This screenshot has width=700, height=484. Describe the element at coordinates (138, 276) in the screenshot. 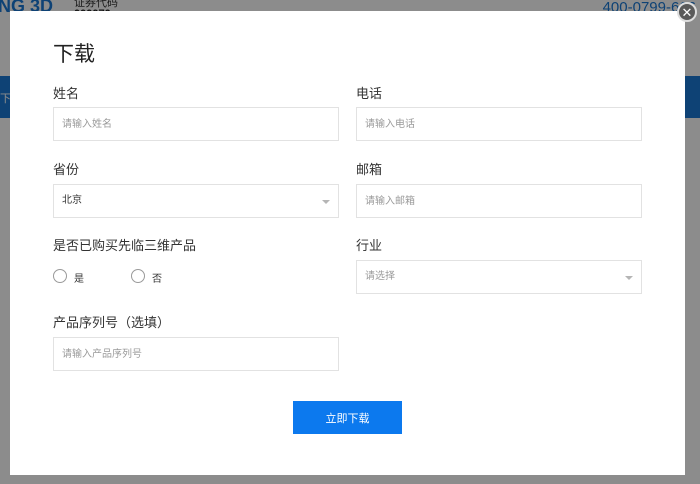

I see `radio-no` at that location.